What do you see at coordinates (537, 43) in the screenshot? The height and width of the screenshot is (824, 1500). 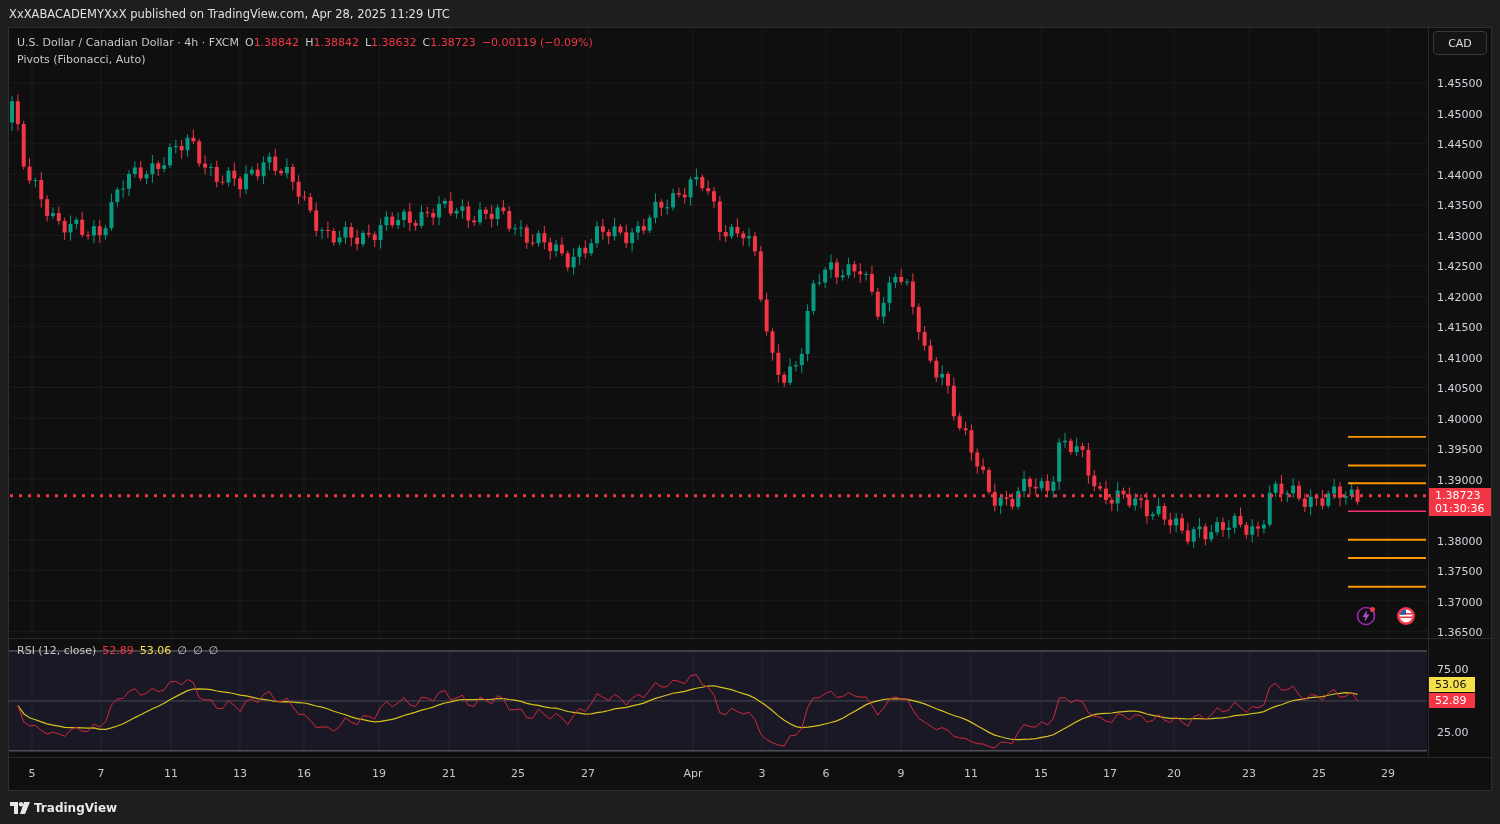 I see `change-value: −0.00119 (−0.09%)` at bounding box center [537, 43].